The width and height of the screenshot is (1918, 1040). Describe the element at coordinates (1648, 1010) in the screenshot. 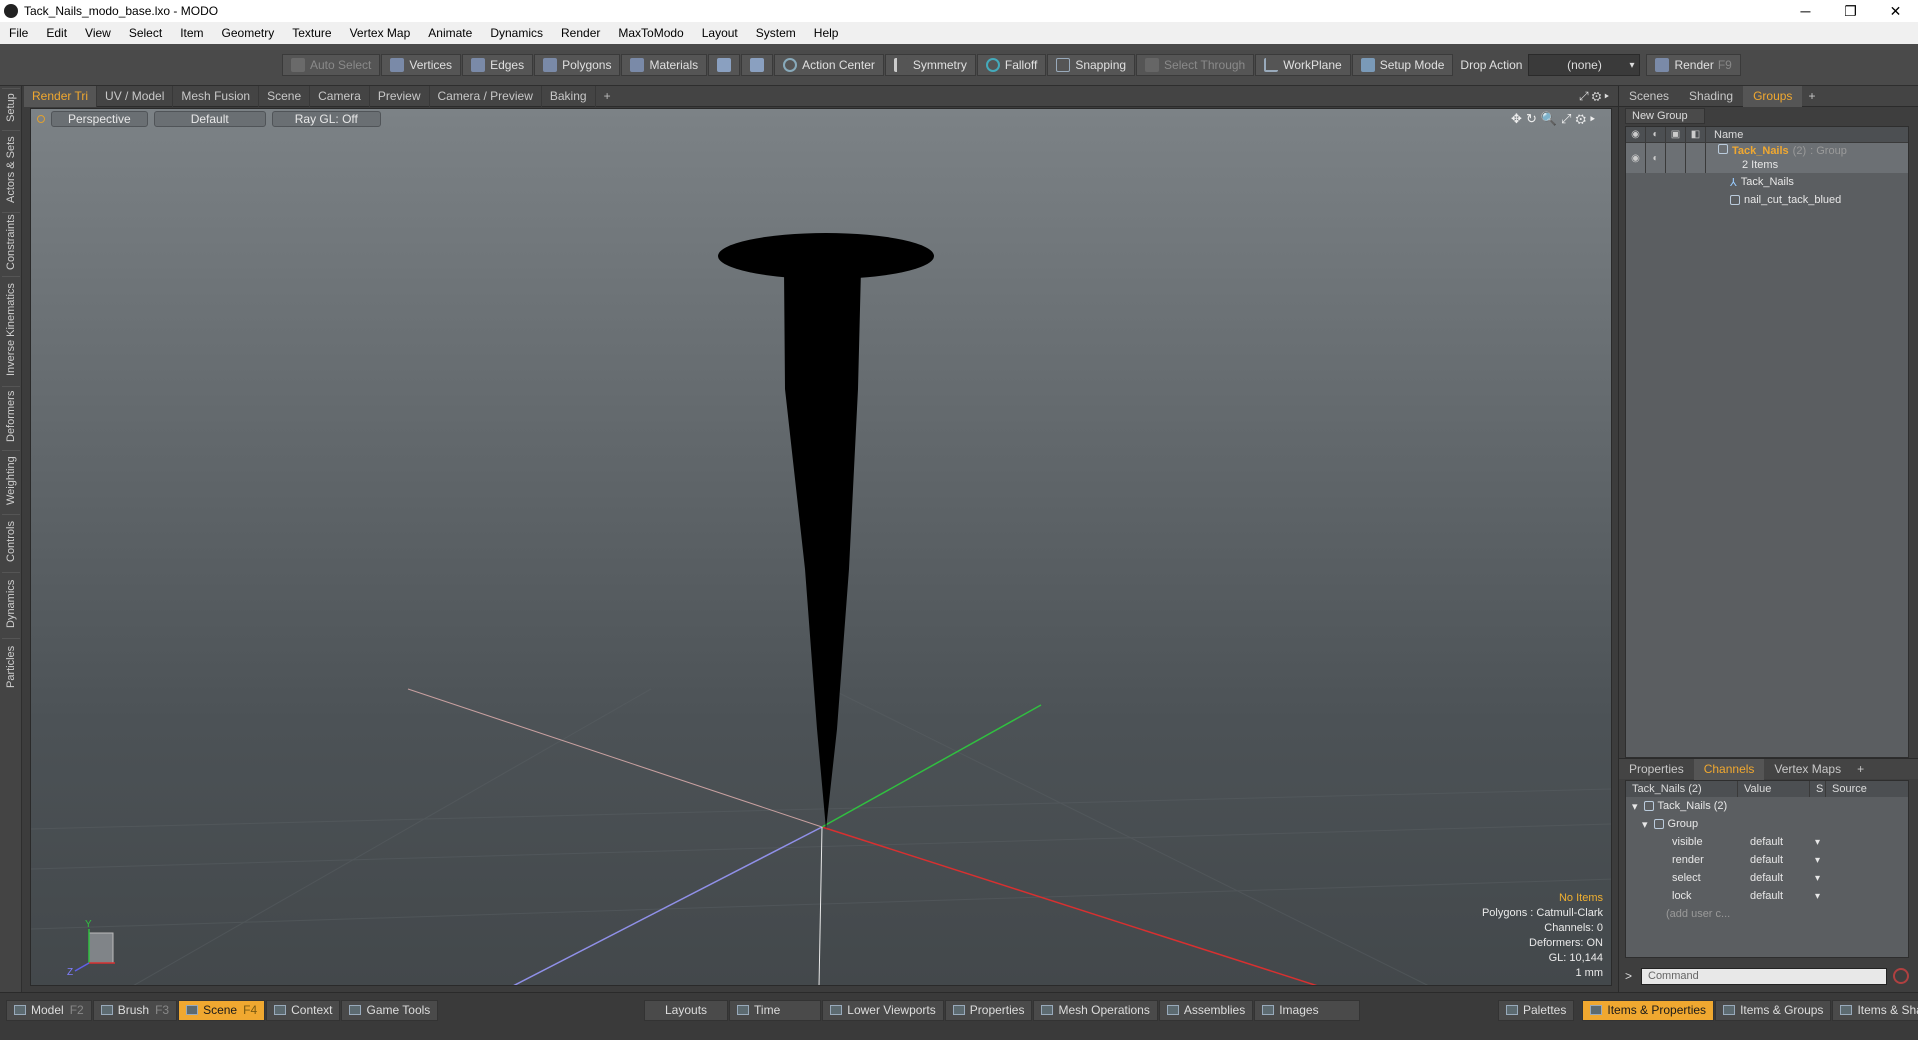

I see `items-properties-button: Items & Properties` at that location.